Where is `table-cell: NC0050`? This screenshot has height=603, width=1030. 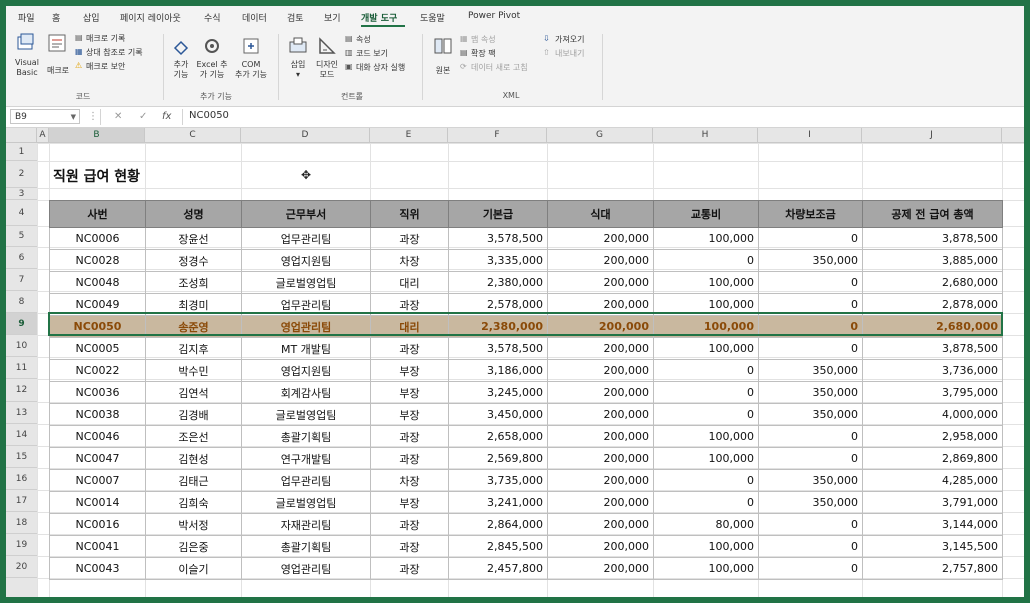 table-cell: NC0050 is located at coordinates (97, 326).